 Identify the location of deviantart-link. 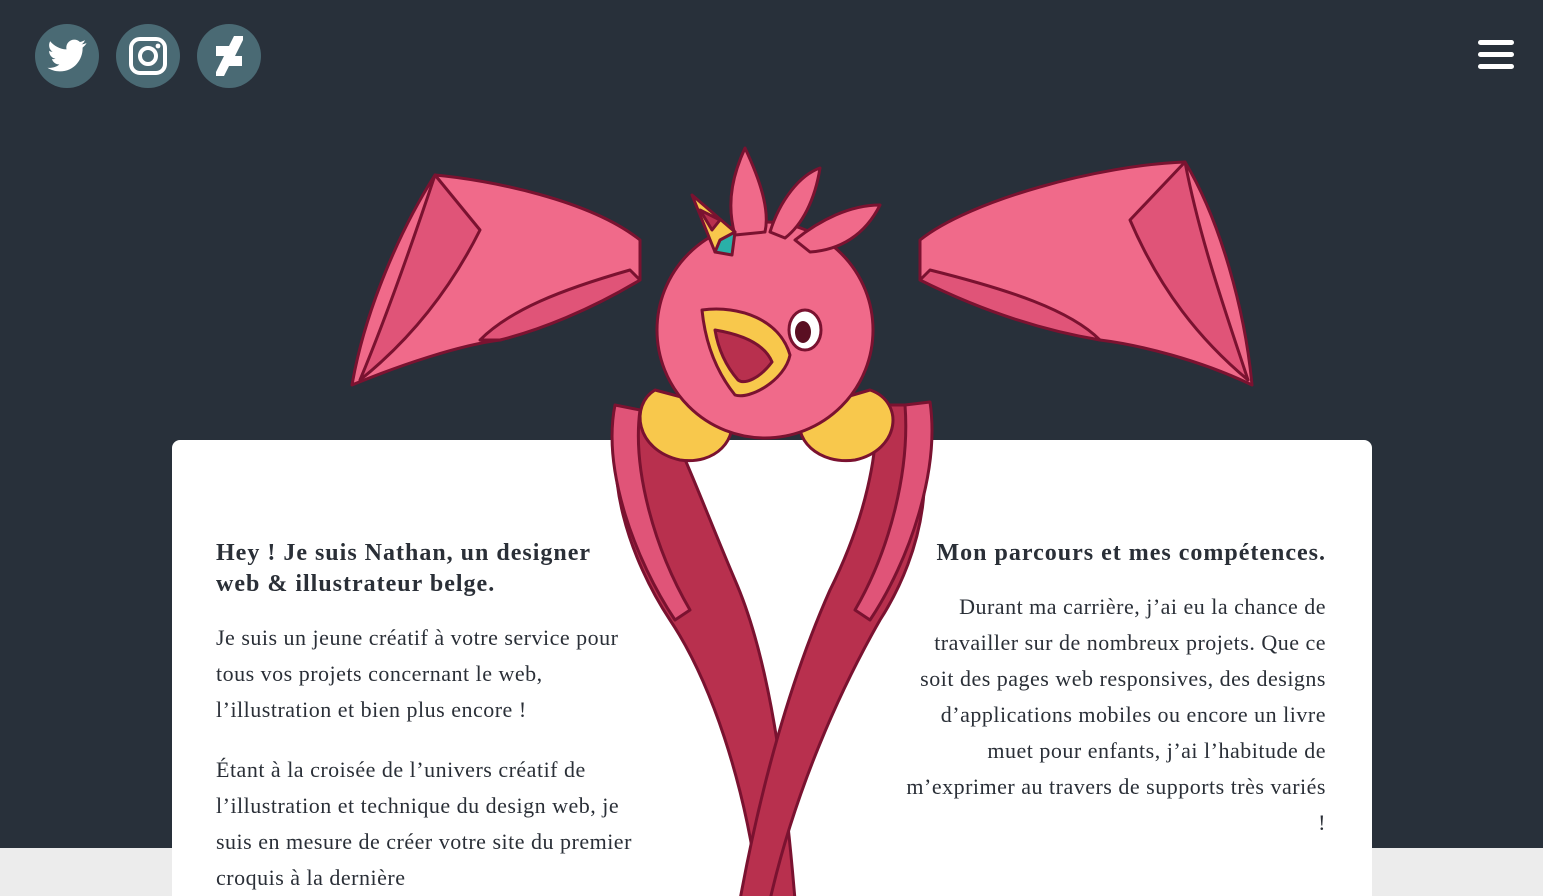
(229, 56).